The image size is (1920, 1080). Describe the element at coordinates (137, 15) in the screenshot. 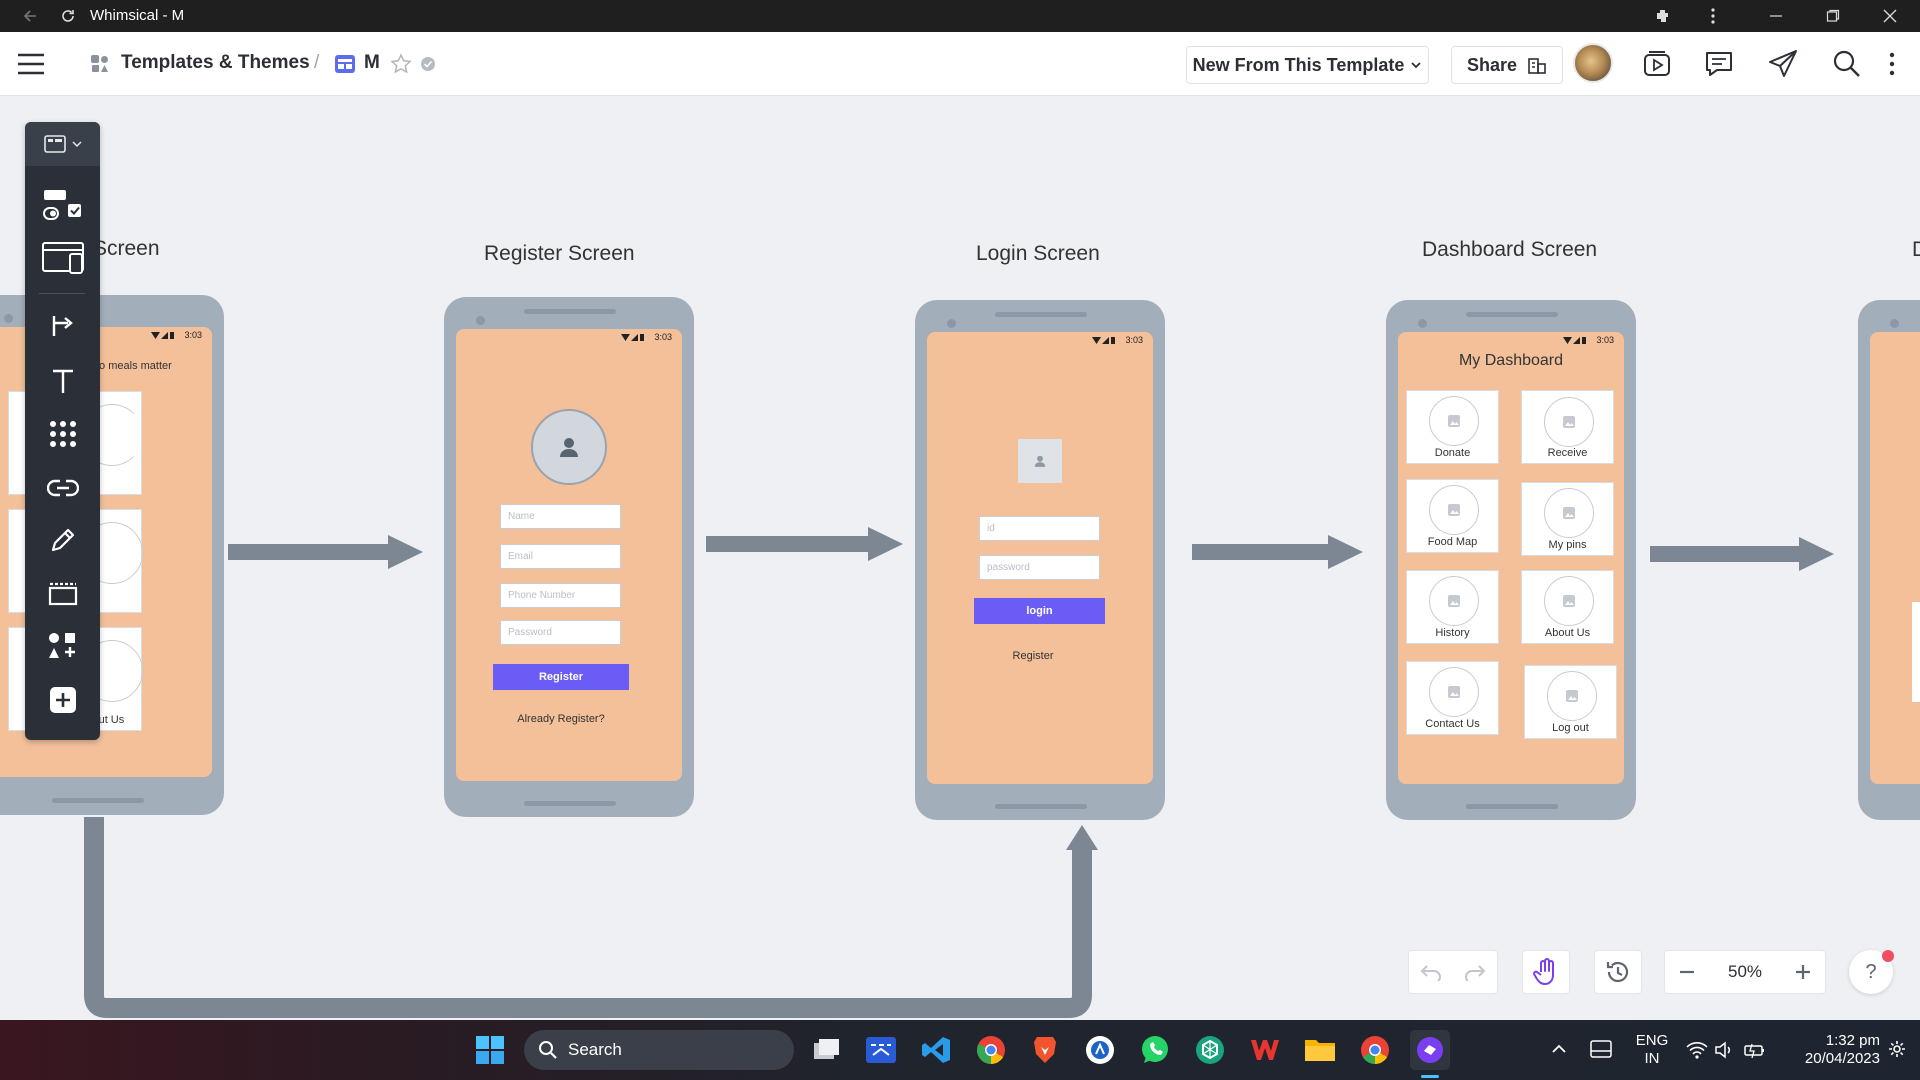

I see `window-title: Whimsical - M` at that location.